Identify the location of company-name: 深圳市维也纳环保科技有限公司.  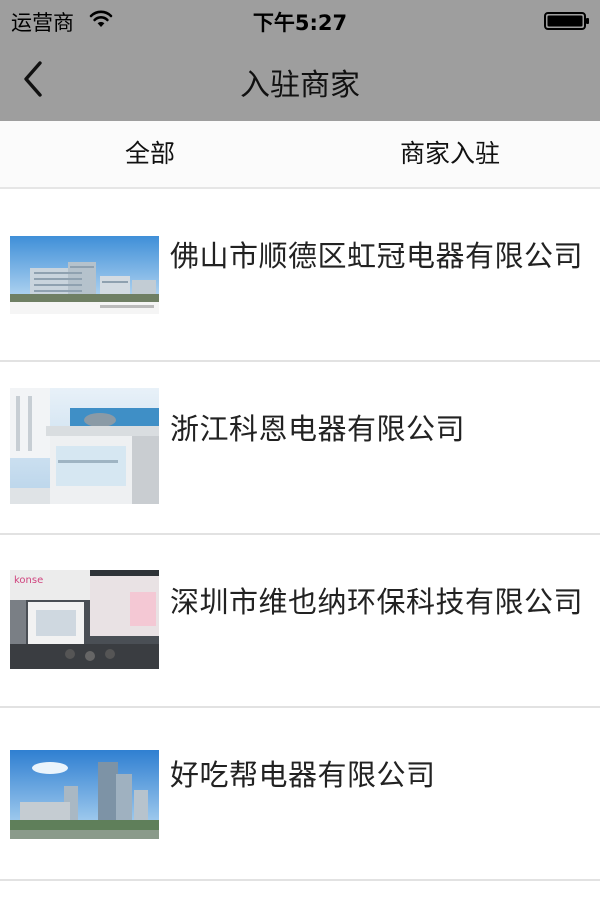
(377, 602).